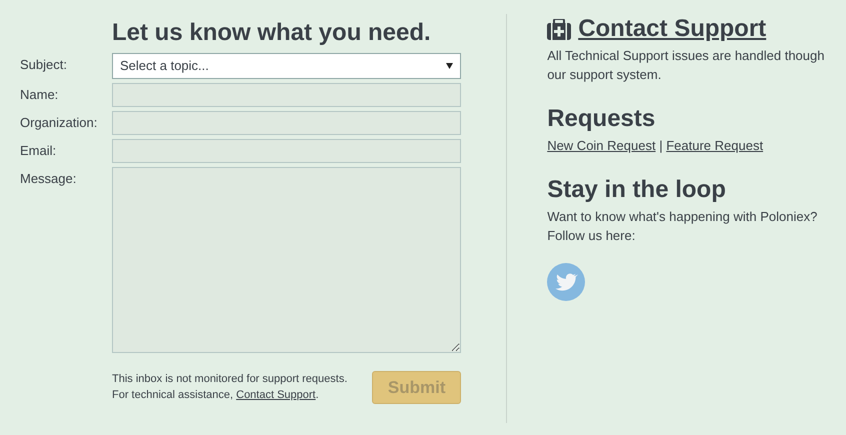 The height and width of the screenshot is (435, 846). I want to click on field-label: Organization:, so click(59, 123).